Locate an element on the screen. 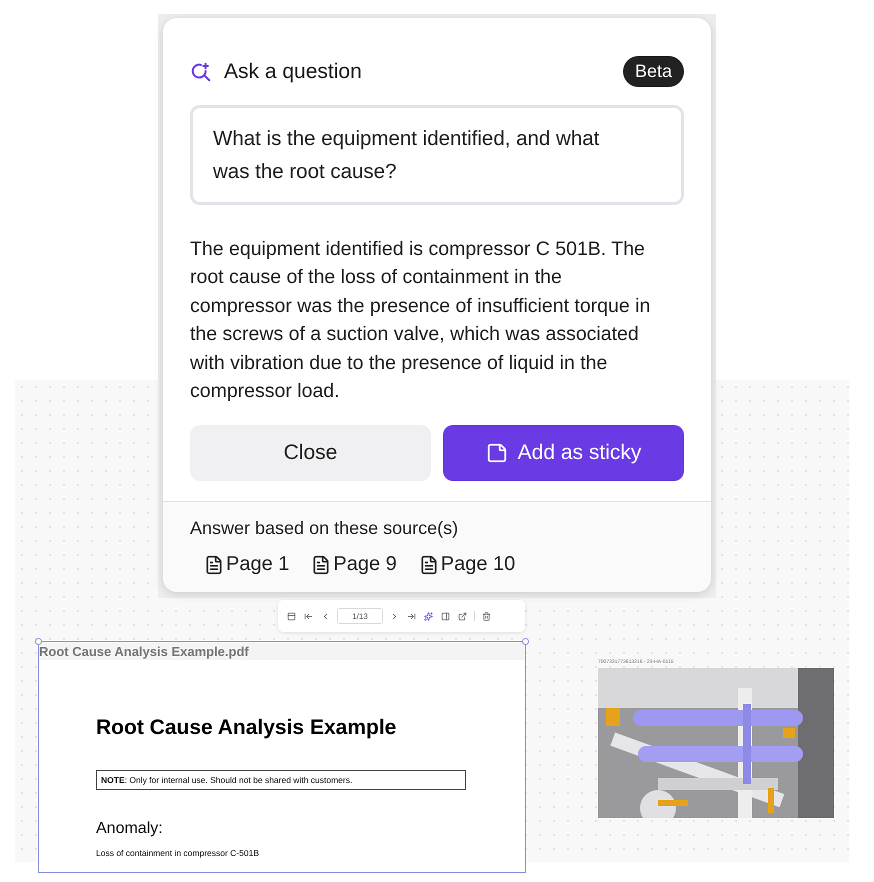 The height and width of the screenshot is (882, 874). source-link: Page 9 is located at coordinates (354, 564).